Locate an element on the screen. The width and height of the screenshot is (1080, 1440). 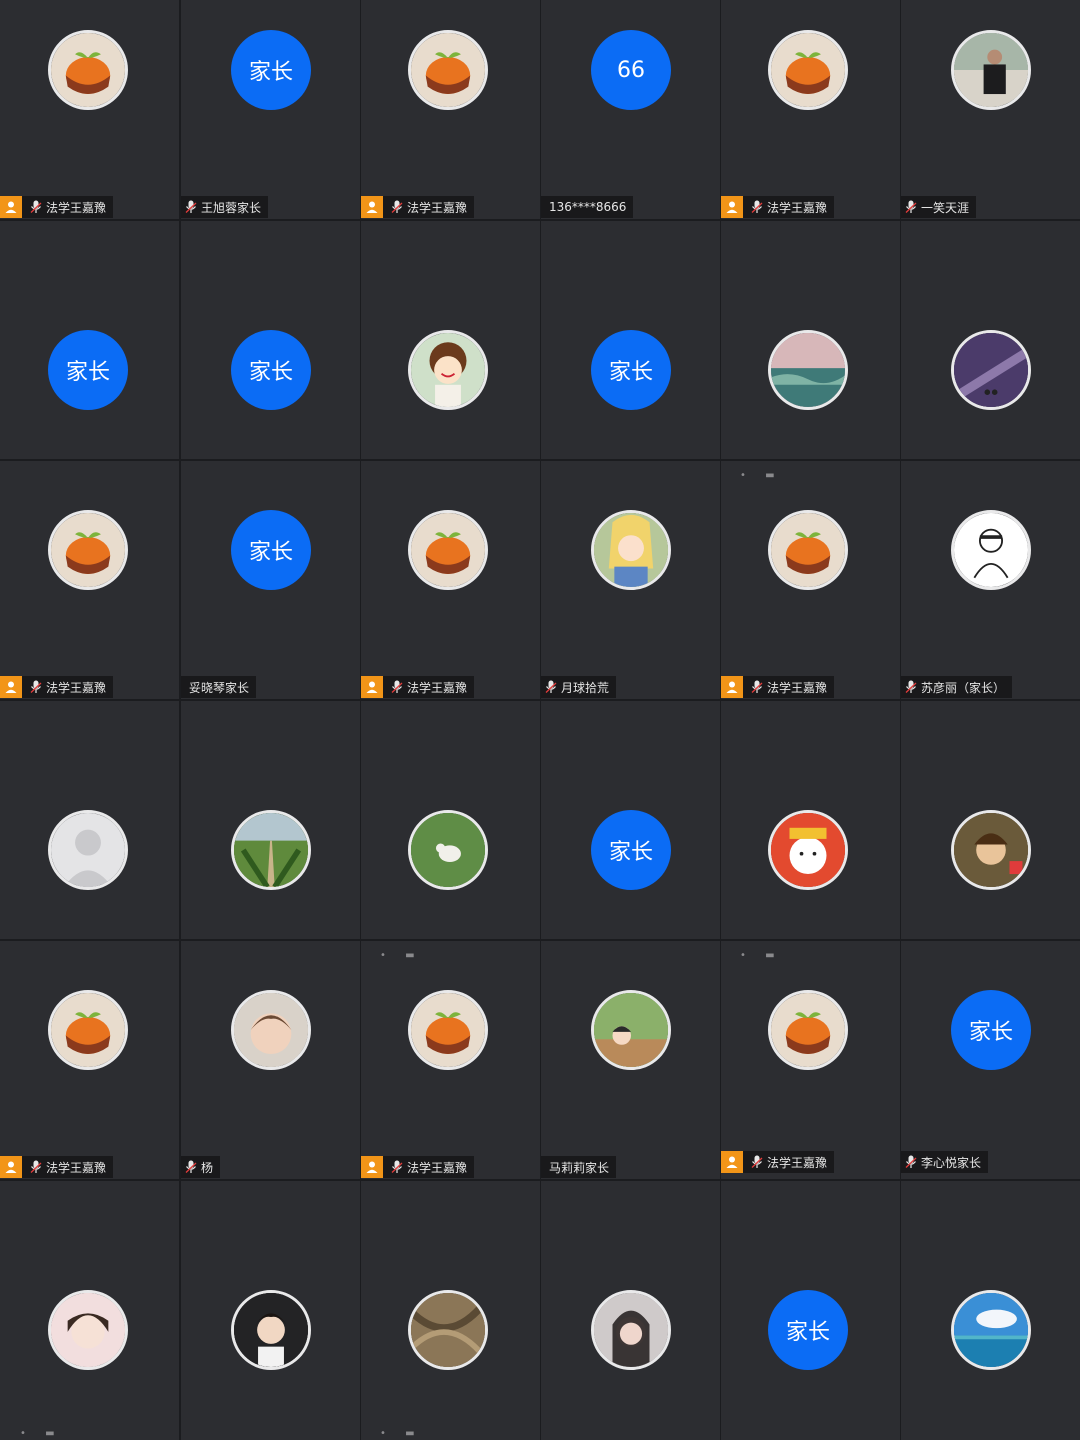
participant-name-label: 杨 is located at coordinates (201, 1167).